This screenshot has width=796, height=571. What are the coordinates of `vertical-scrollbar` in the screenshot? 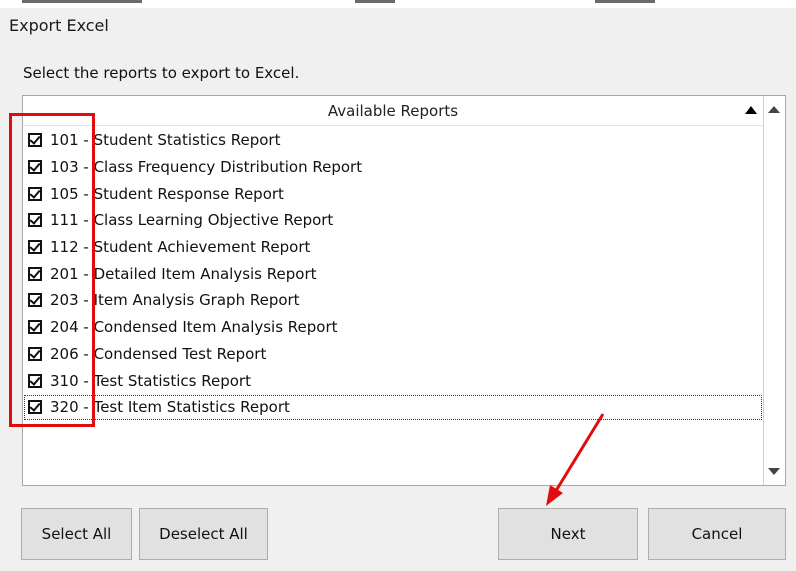 It's located at (774, 290).